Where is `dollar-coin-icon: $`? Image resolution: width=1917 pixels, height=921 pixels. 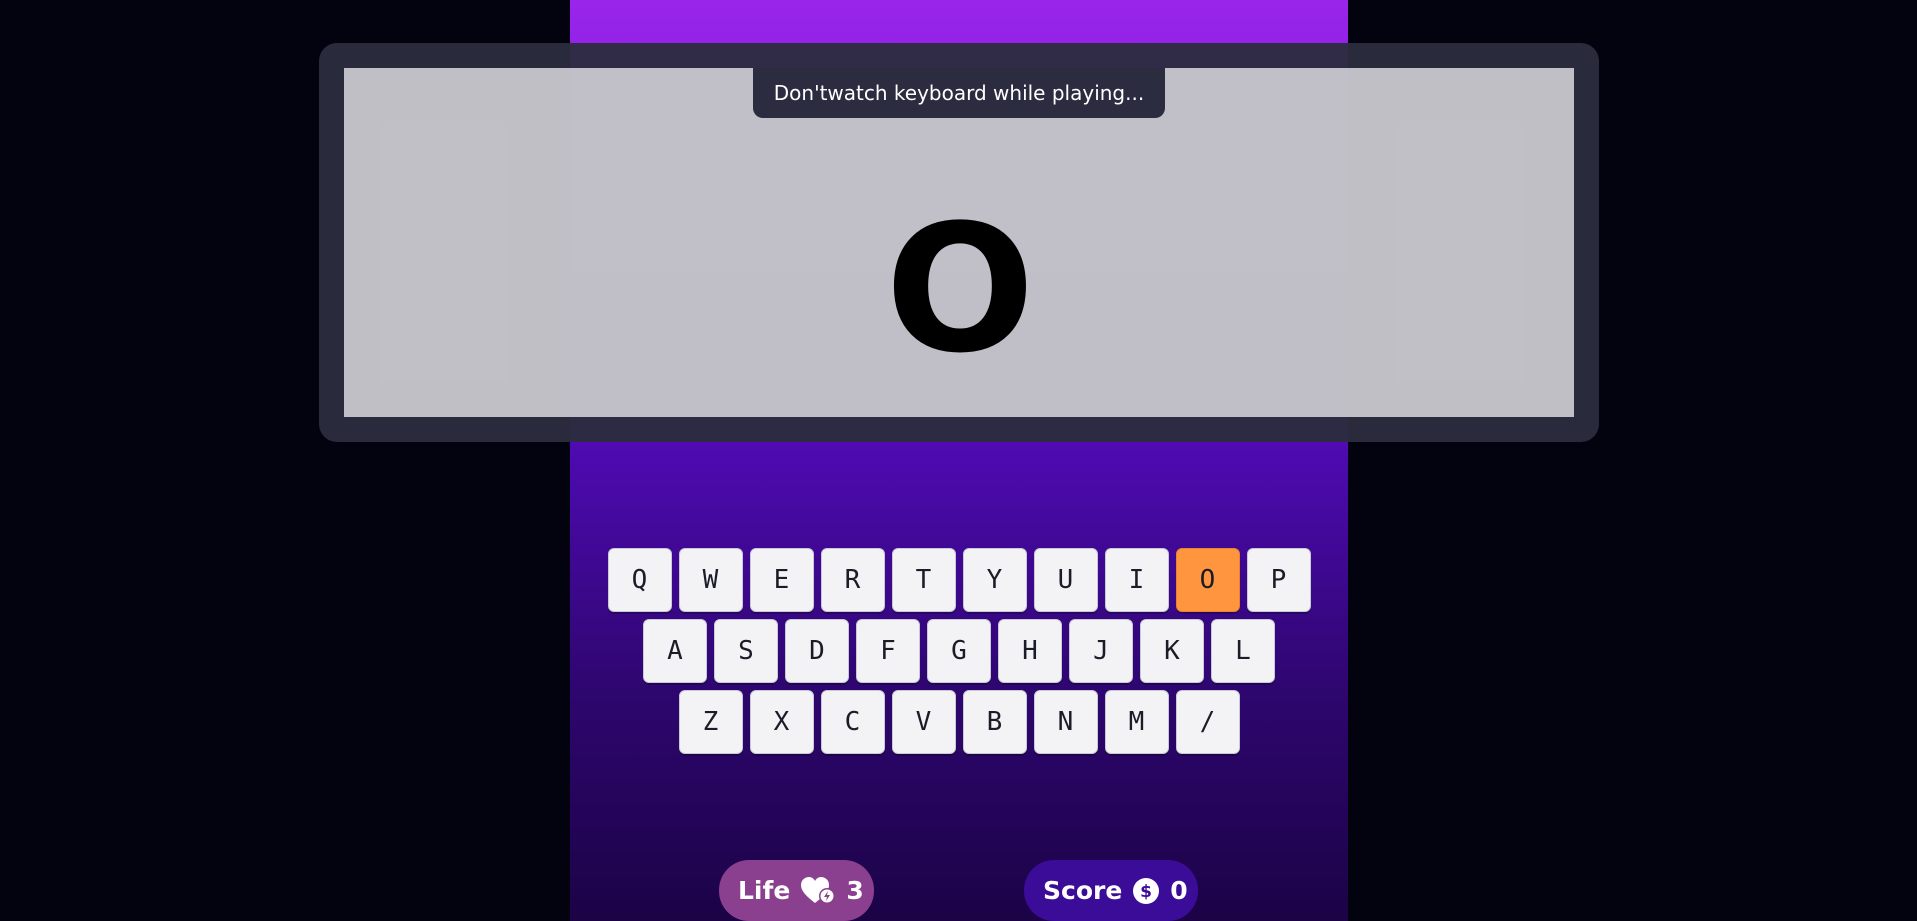
dollar-coin-icon: $ is located at coordinates (1146, 891).